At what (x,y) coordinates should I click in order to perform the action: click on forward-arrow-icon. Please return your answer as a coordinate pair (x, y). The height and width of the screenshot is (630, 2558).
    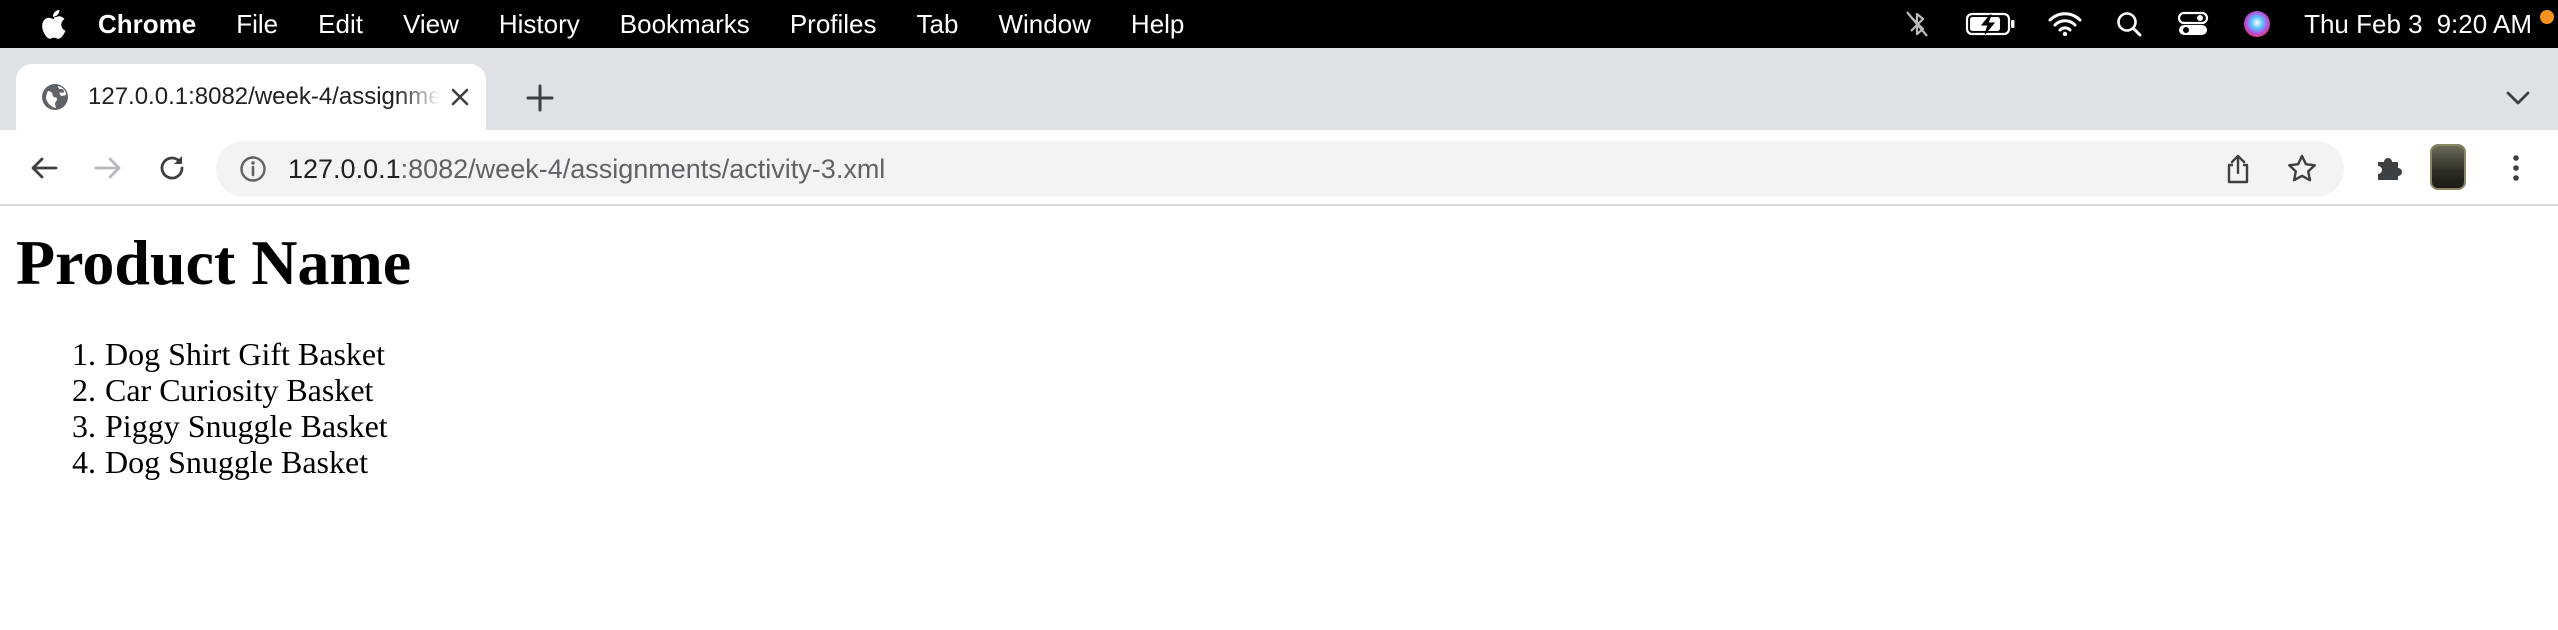
    Looking at the image, I should click on (108, 168).